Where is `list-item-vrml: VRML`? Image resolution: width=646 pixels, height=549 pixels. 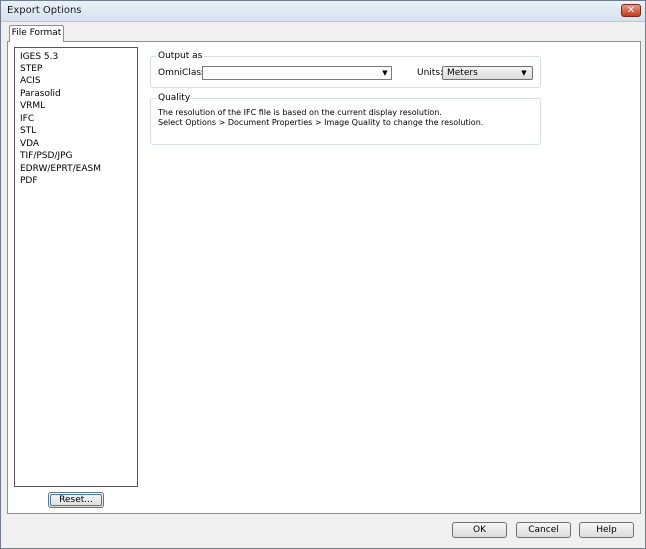 list-item-vrml: VRML is located at coordinates (32, 106).